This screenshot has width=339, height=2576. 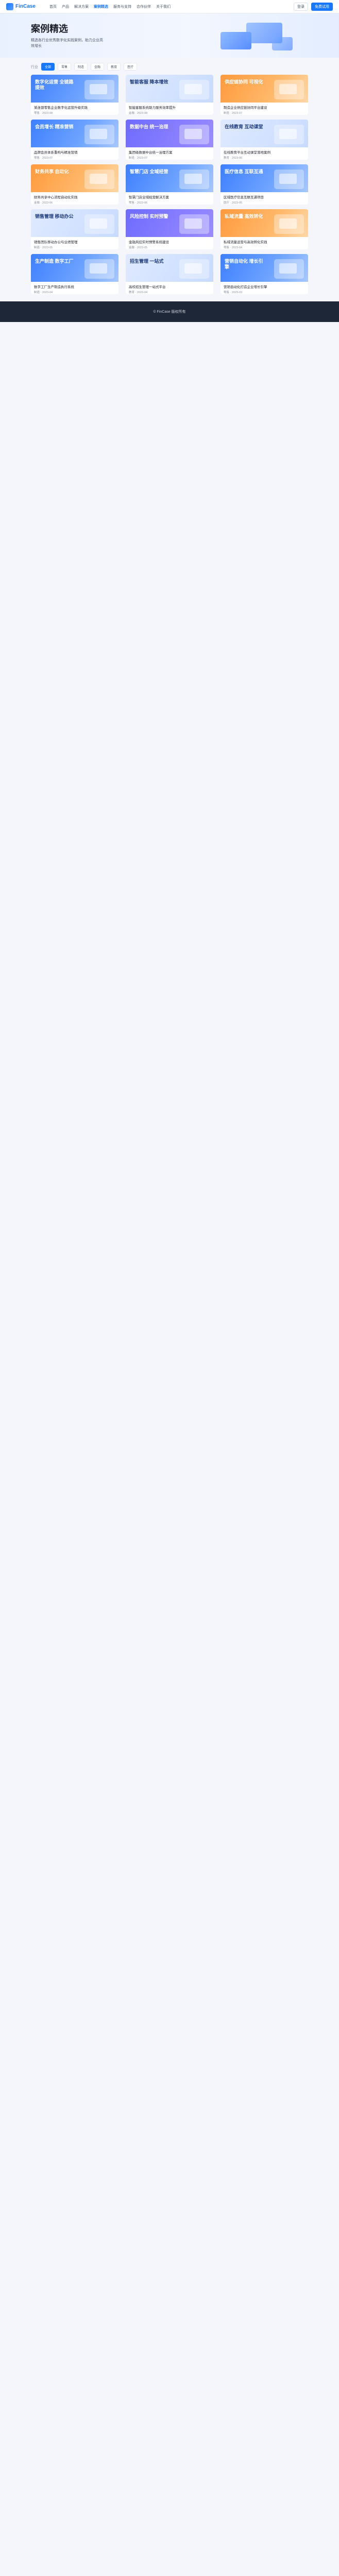 I want to click on case-meta: 金融 · 2023-06, so click(x=43, y=203).